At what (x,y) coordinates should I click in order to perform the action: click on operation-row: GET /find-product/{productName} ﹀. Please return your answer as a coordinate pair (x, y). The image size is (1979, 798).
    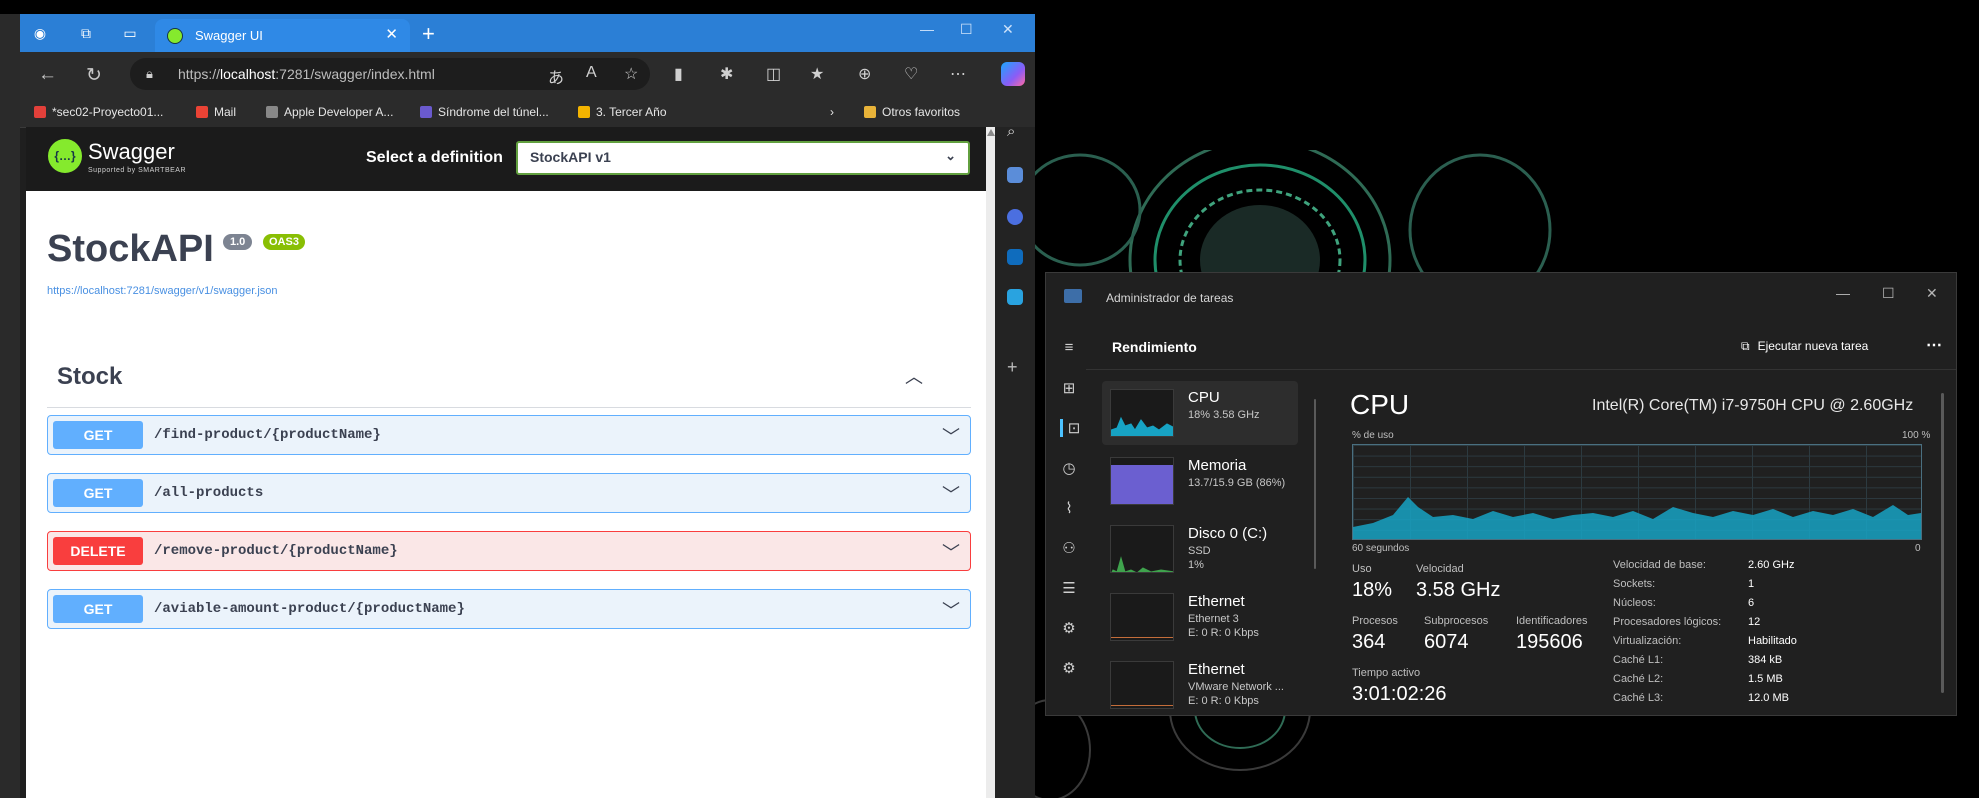
    Looking at the image, I should click on (509, 435).